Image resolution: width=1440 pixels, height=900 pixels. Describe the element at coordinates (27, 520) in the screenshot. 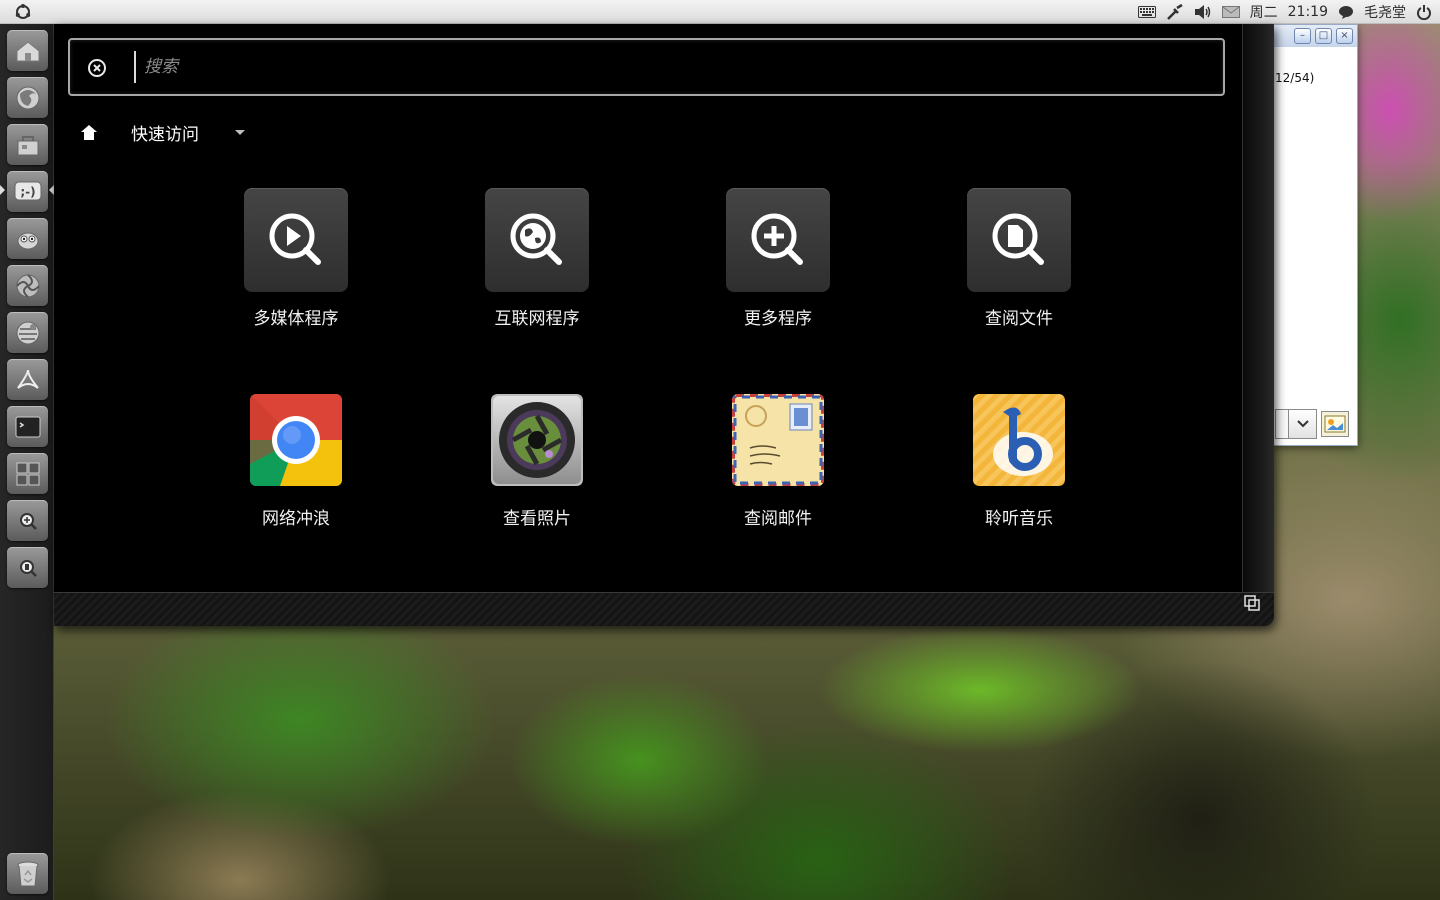

I see `applications-lens-icon` at that location.